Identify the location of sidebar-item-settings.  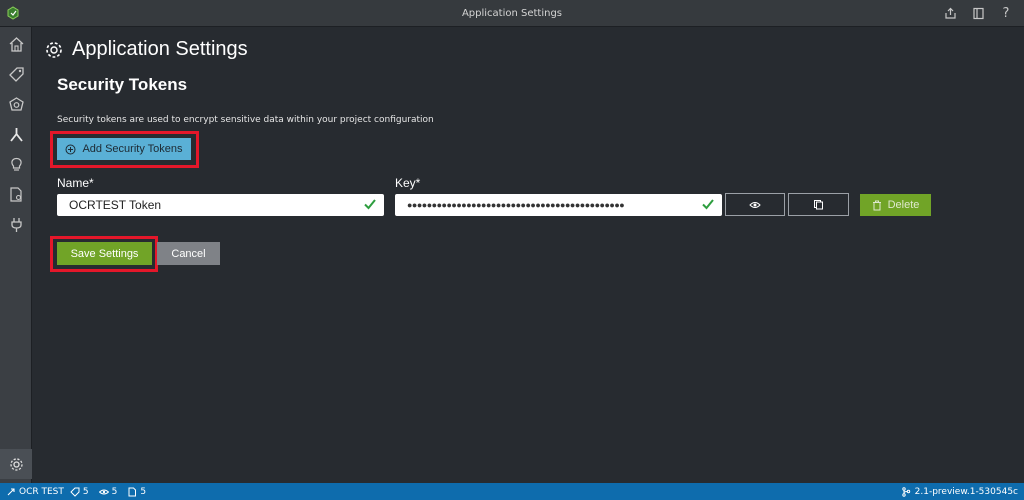
(16, 464).